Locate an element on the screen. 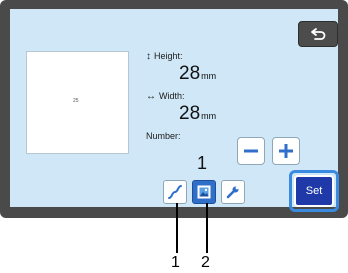 This screenshot has height=273, width=348. number-label: Number: is located at coordinates (163, 136).